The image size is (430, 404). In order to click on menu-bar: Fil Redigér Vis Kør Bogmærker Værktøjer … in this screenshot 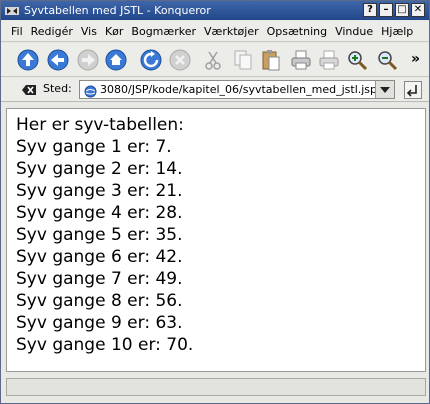, I will do `click(215, 31)`.